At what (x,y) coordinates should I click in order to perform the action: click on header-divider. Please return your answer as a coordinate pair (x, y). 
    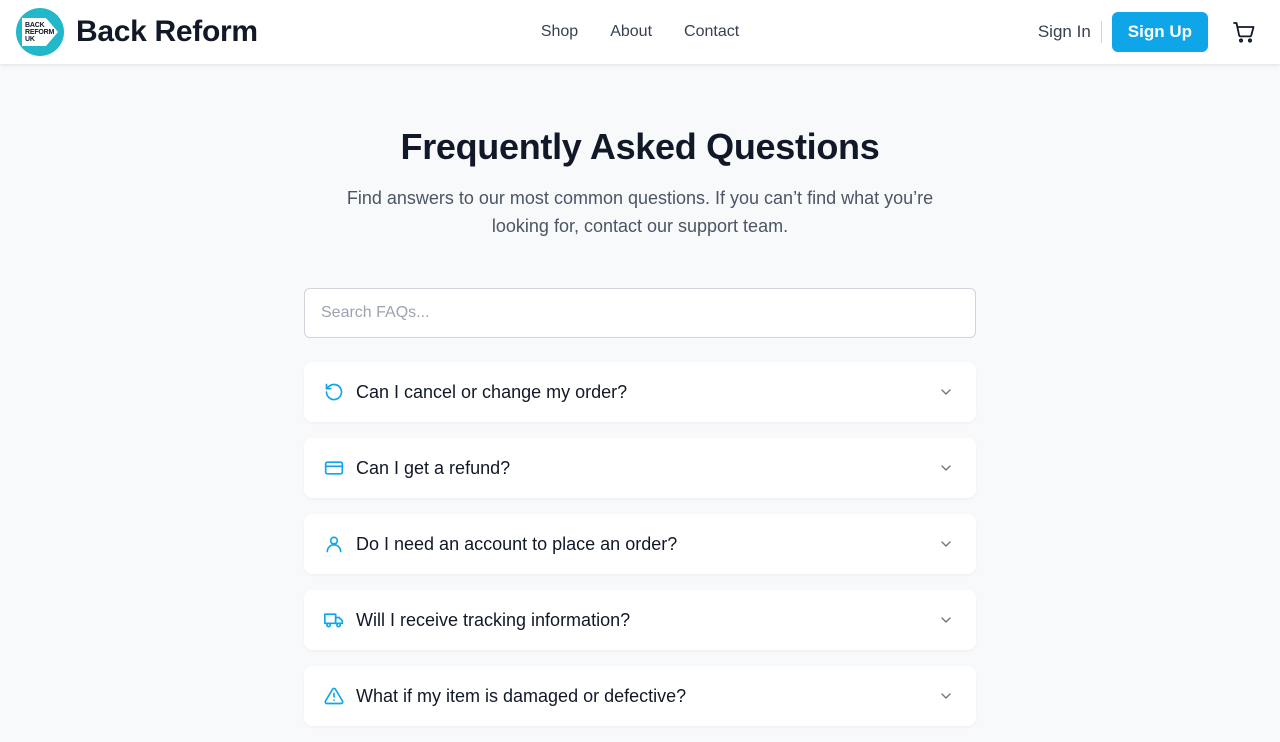
    Looking at the image, I should click on (1101, 32).